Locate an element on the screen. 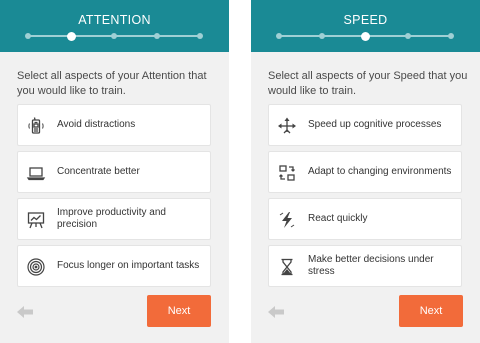 The width and height of the screenshot is (480, 343). option-avoid-distractions: Avoid distractions is located at coordinates (114, 125).